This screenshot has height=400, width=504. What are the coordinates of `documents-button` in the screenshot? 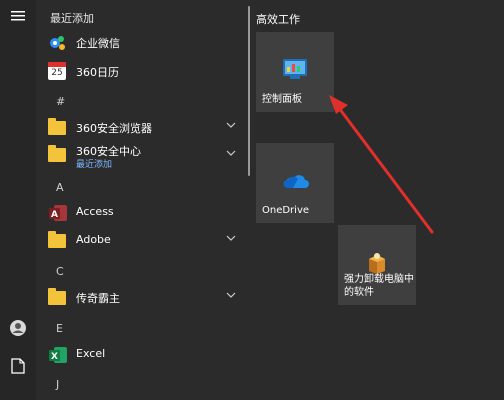 It's located at (18, 366).